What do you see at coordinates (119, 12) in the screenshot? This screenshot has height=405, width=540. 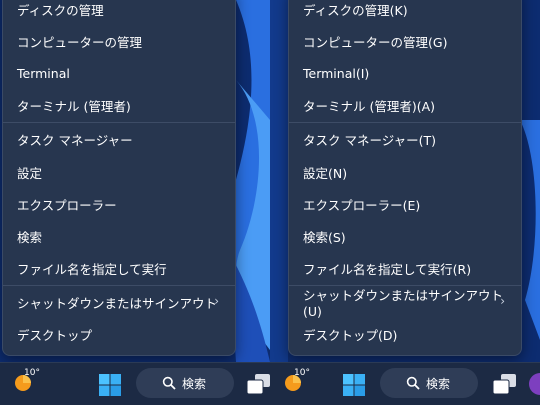 I see `menu-item-disk-management: ディスクの管理` at bounding box center [119, 12].